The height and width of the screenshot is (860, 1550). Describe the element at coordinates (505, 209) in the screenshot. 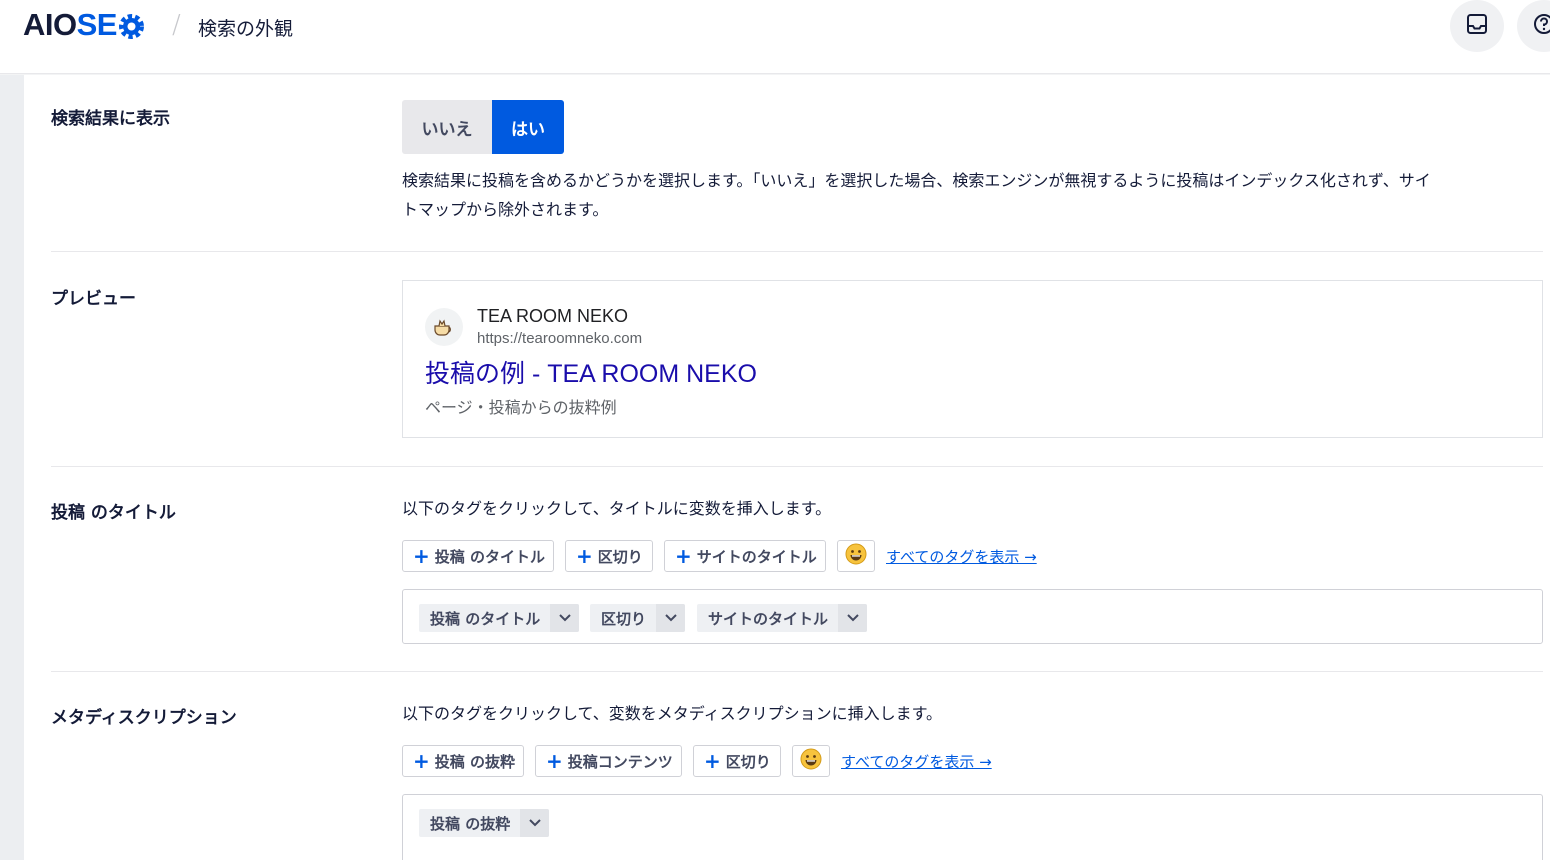

I see `description-line: トマップから除外されます。` at that location.